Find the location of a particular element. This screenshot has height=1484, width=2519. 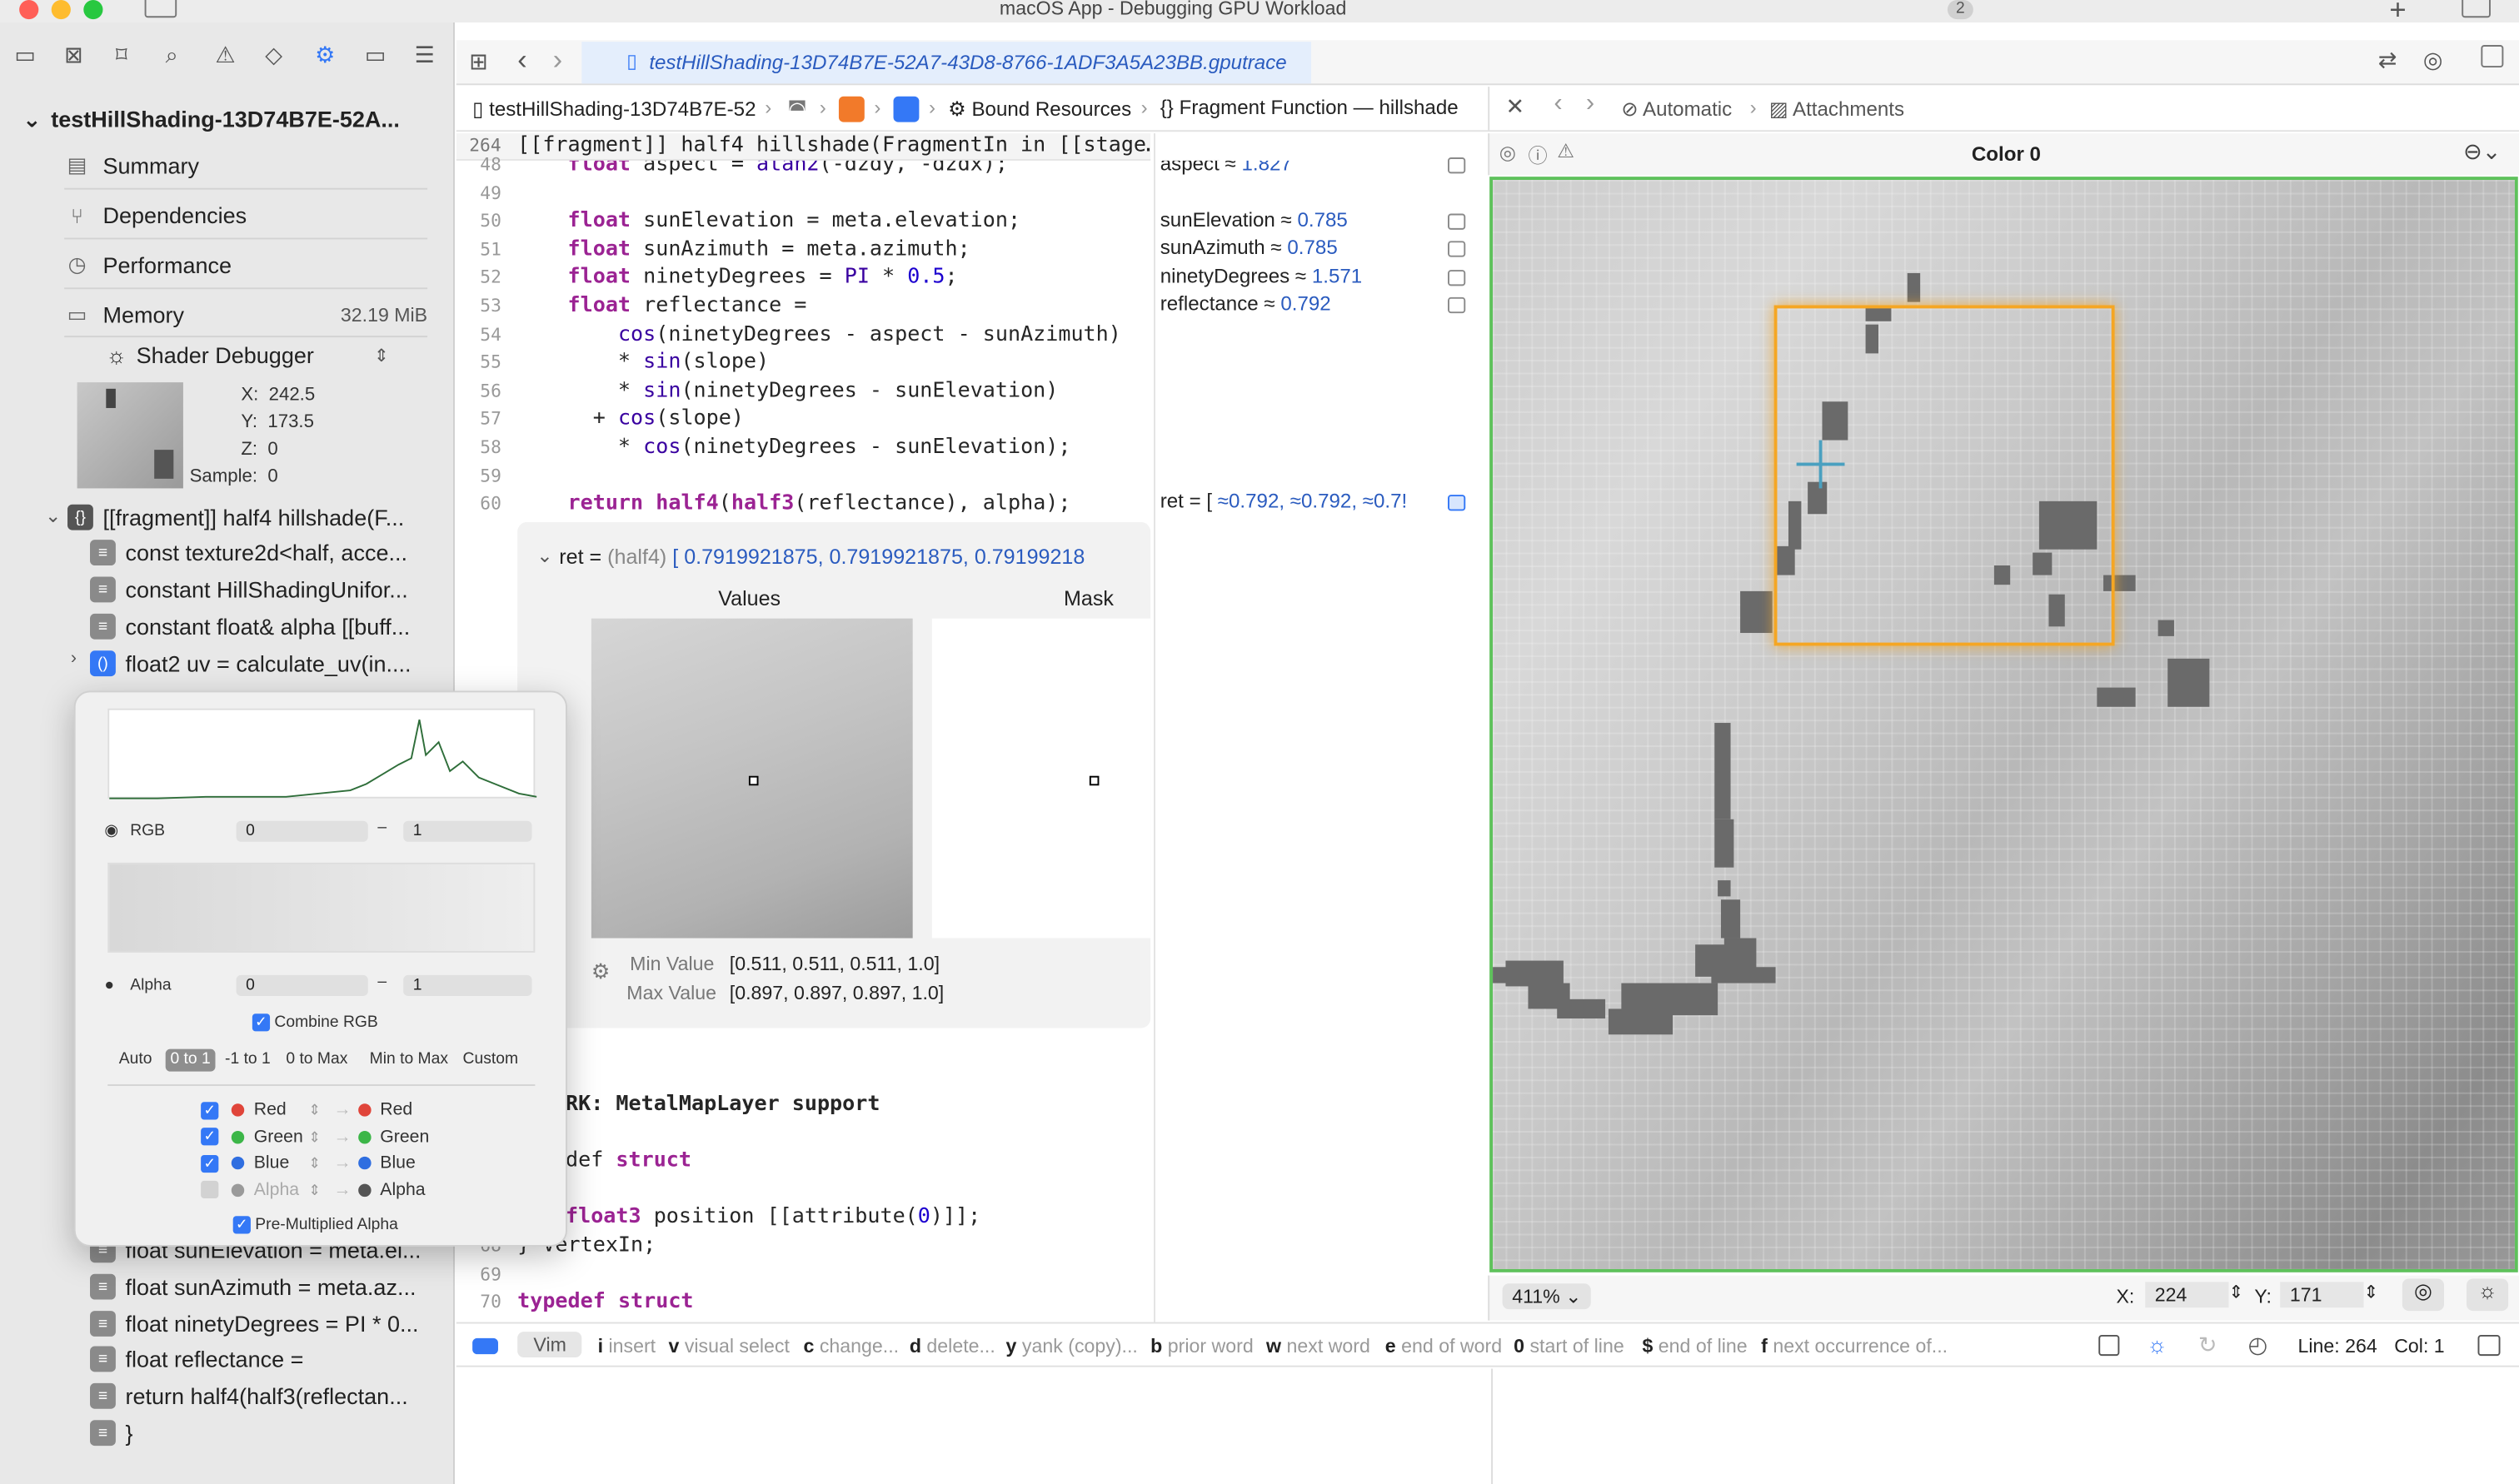

gear-icon: ⚙ is located at coordinates (600, 972).